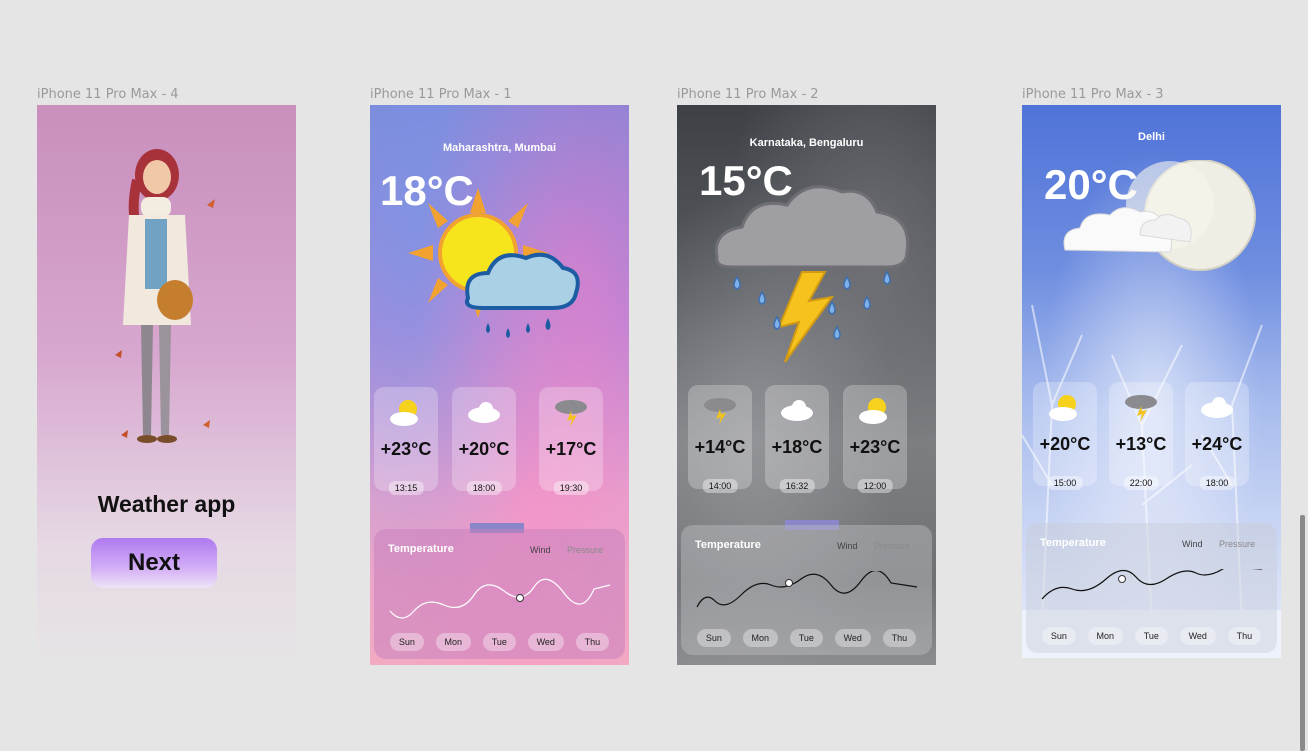  Describe the element at coordinates (108, 94) in the screenshot. I see `frame-label-4: iPhone 11 Pro Max - 4` at that location.